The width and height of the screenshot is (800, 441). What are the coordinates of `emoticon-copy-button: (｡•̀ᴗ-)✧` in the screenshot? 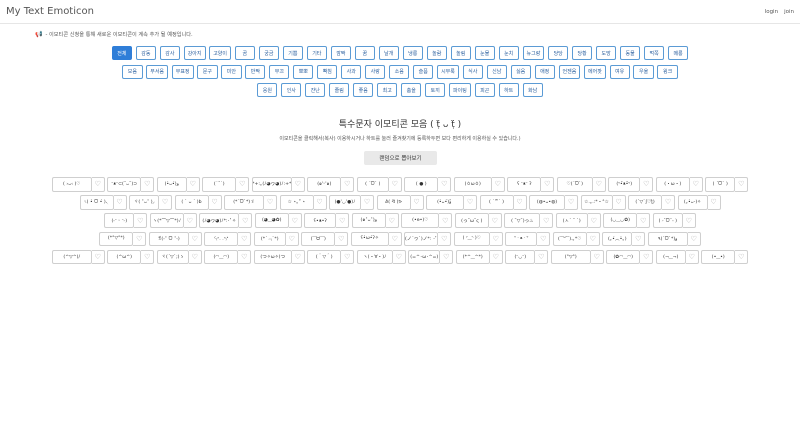 It's located at (692, 202).